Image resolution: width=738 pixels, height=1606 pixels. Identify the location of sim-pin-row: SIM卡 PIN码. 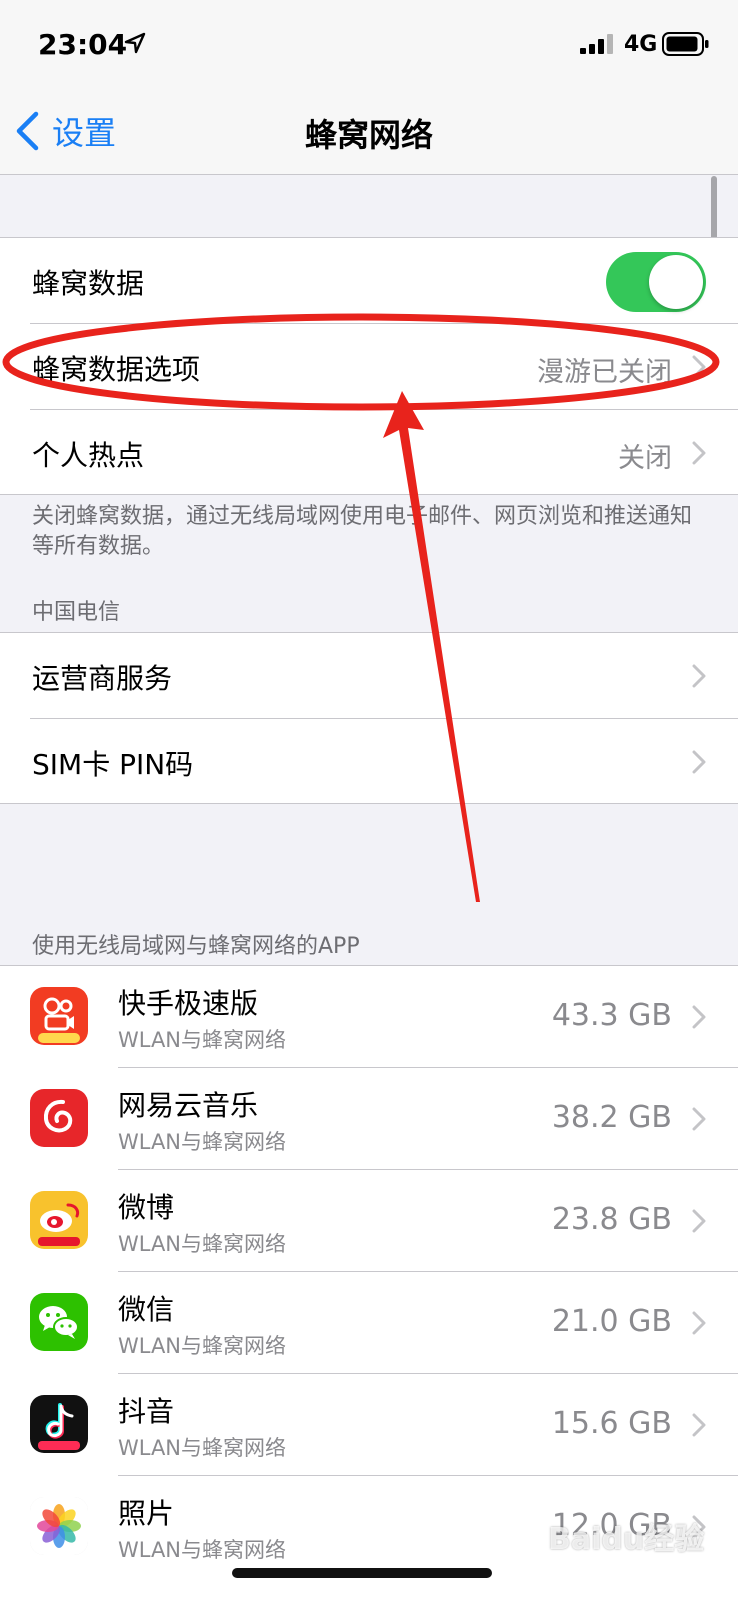
(369, 761).